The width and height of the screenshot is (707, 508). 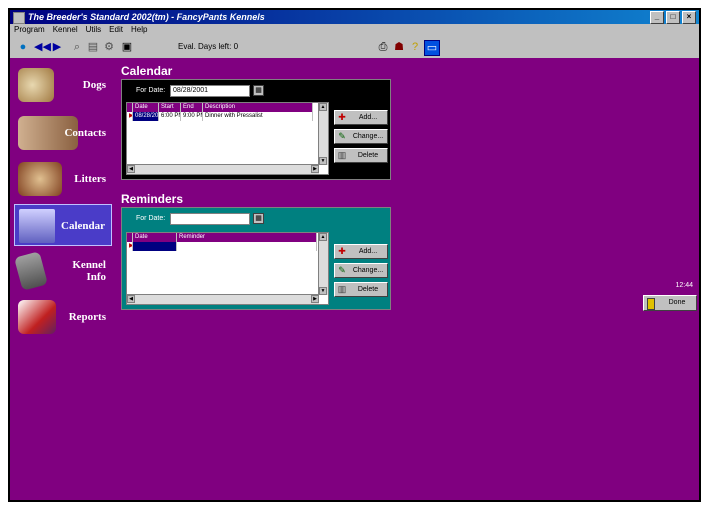 I want to click on nav-dogs: Dogs, so click(x=63, y=85).